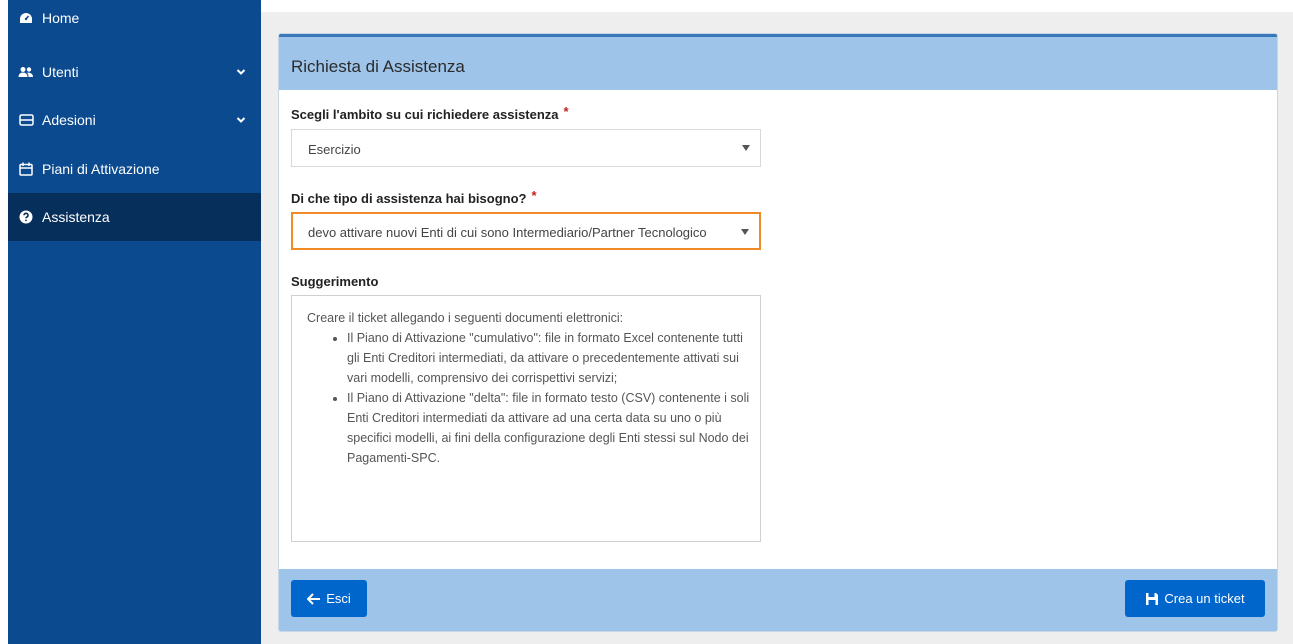 The image size is (1293, 644). I want to click on sidebar-item-label: Home, so click(61, 18).